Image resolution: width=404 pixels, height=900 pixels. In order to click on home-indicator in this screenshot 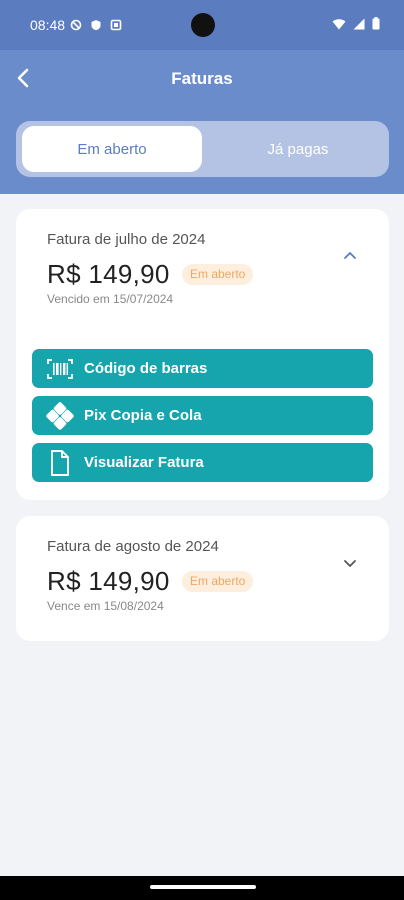, I will do `click(203, 887)`.